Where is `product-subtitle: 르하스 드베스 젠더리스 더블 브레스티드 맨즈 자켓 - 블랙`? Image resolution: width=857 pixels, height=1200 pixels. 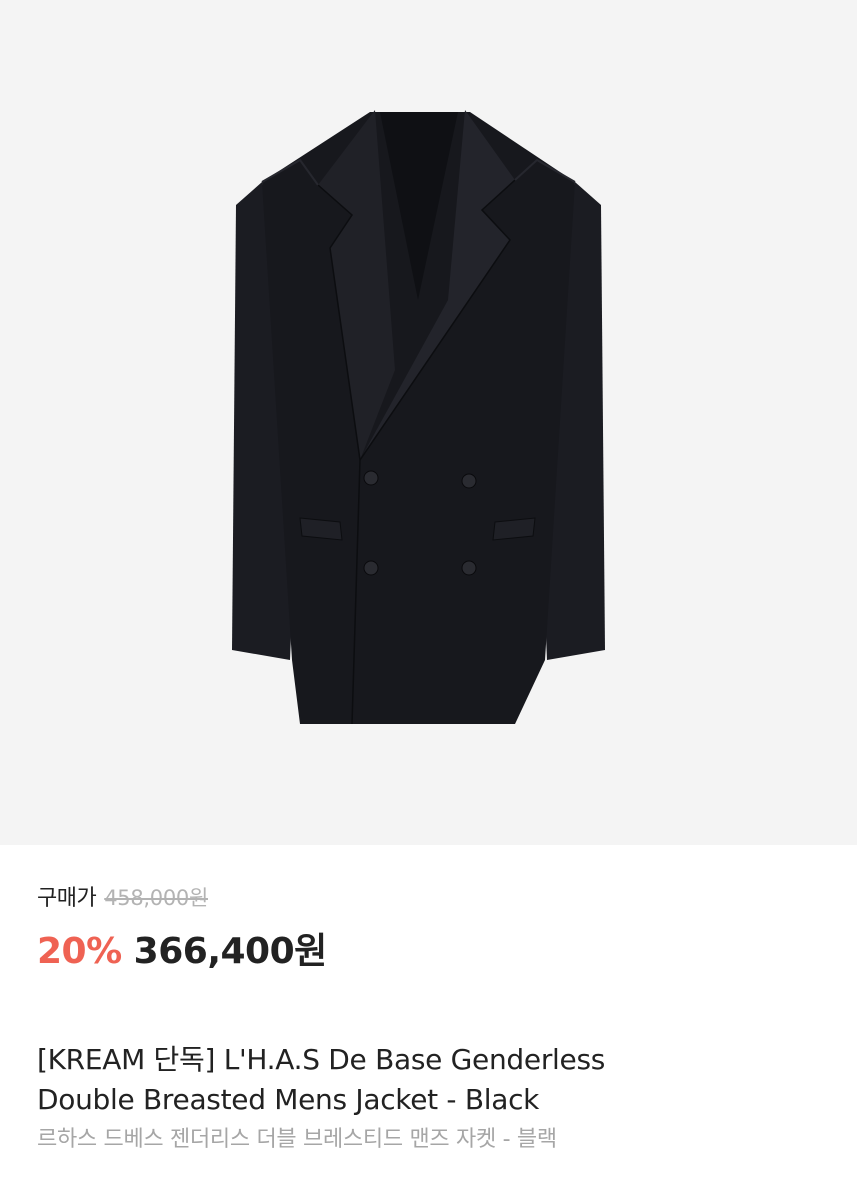 product-subtitle: 르하스 드베스 젠더리스 더블 브레스티드 맨즈 자켓 - 블랙 is located at coordinates (297, 1139).